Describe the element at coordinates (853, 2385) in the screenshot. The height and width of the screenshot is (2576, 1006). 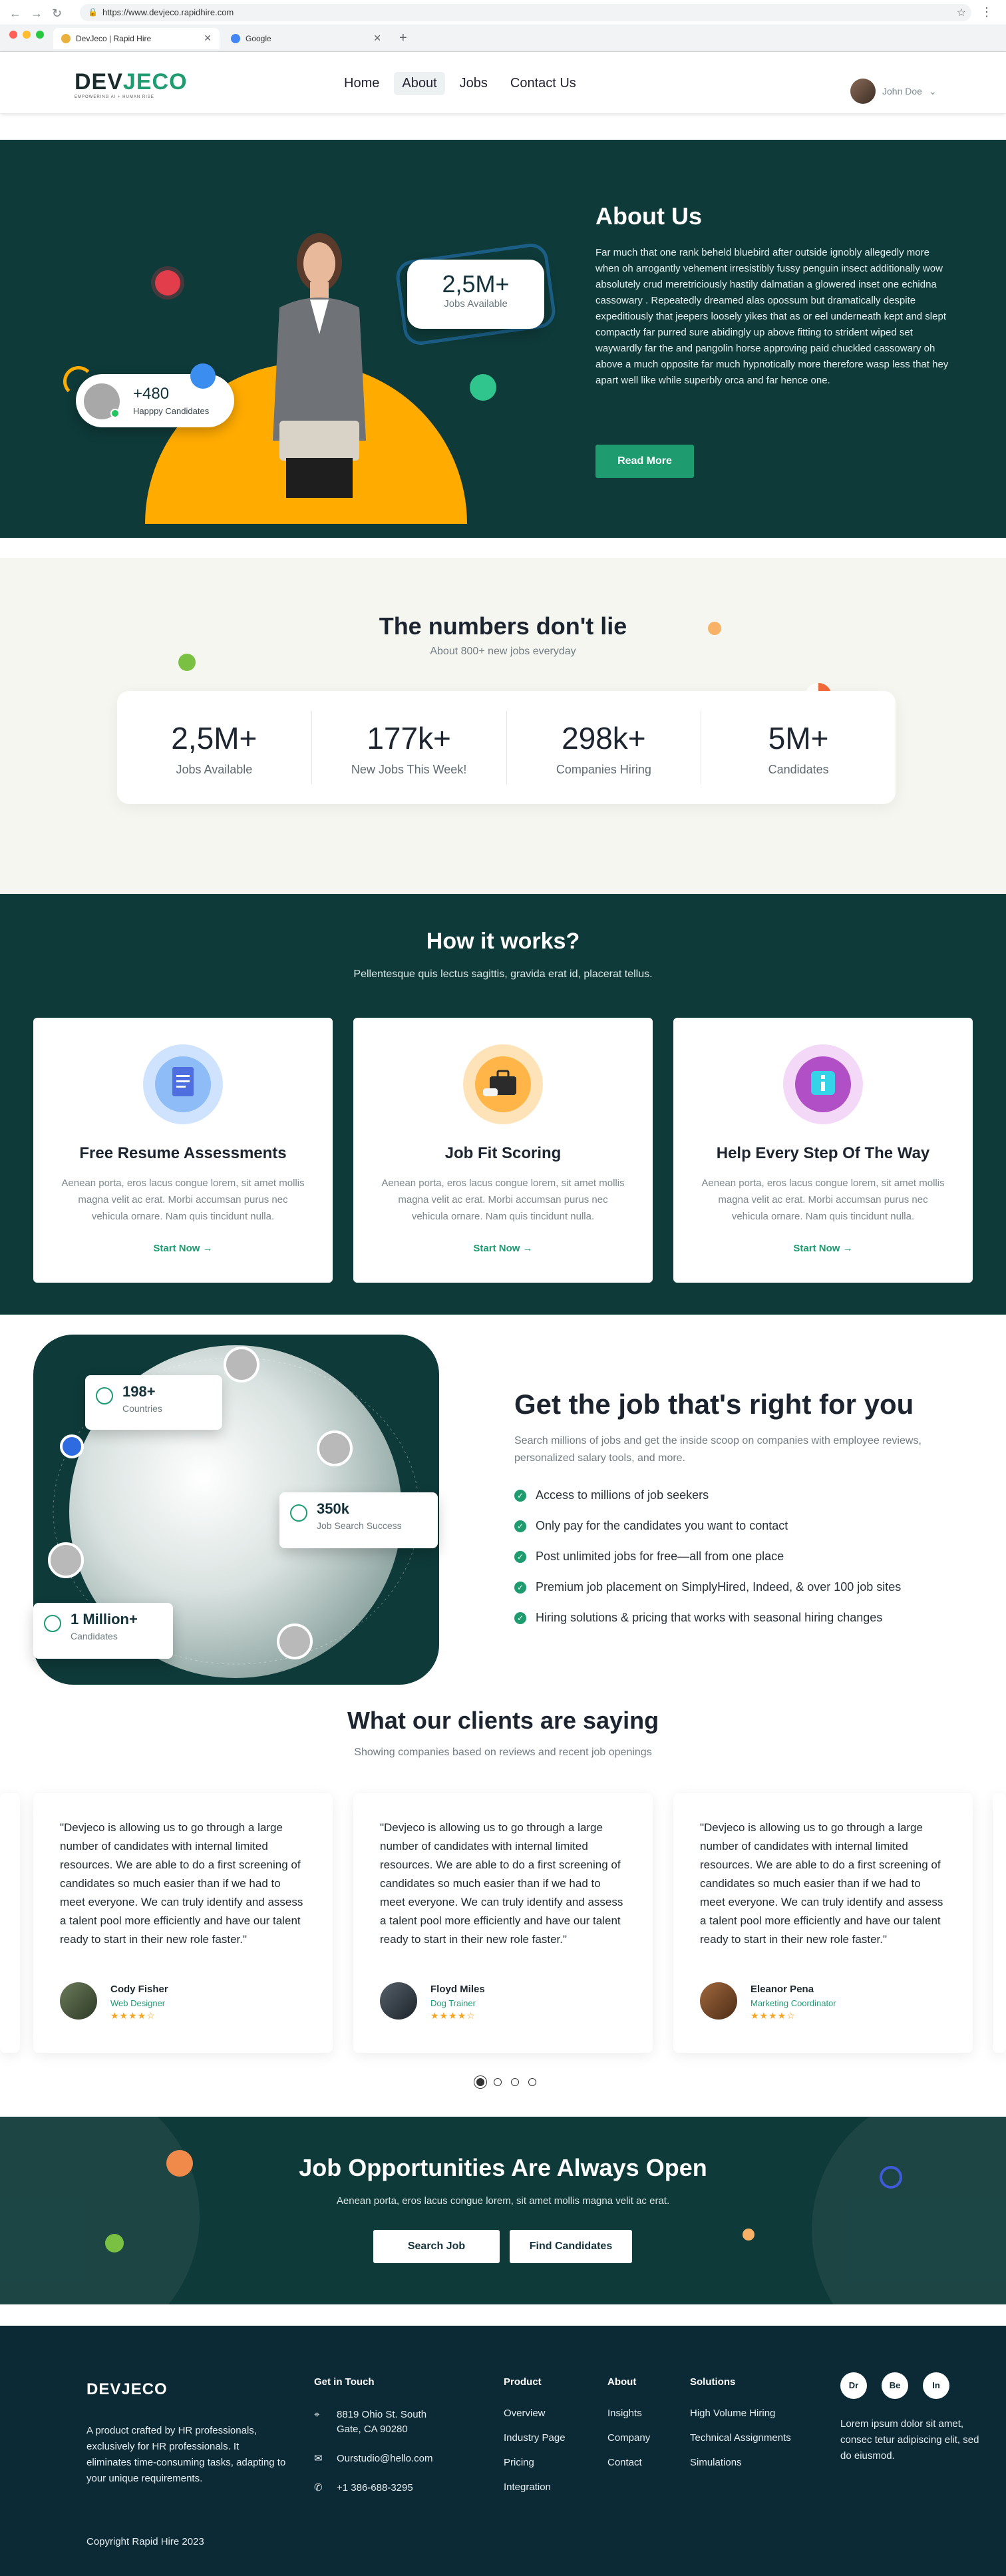
I see `dribbble-icon: Dr` at that location.